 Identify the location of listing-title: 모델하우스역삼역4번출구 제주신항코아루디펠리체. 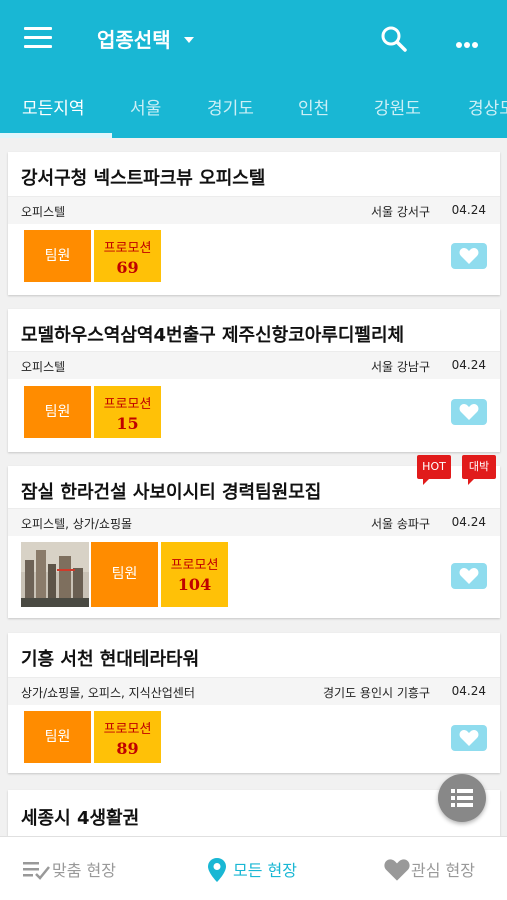
(213, 335).